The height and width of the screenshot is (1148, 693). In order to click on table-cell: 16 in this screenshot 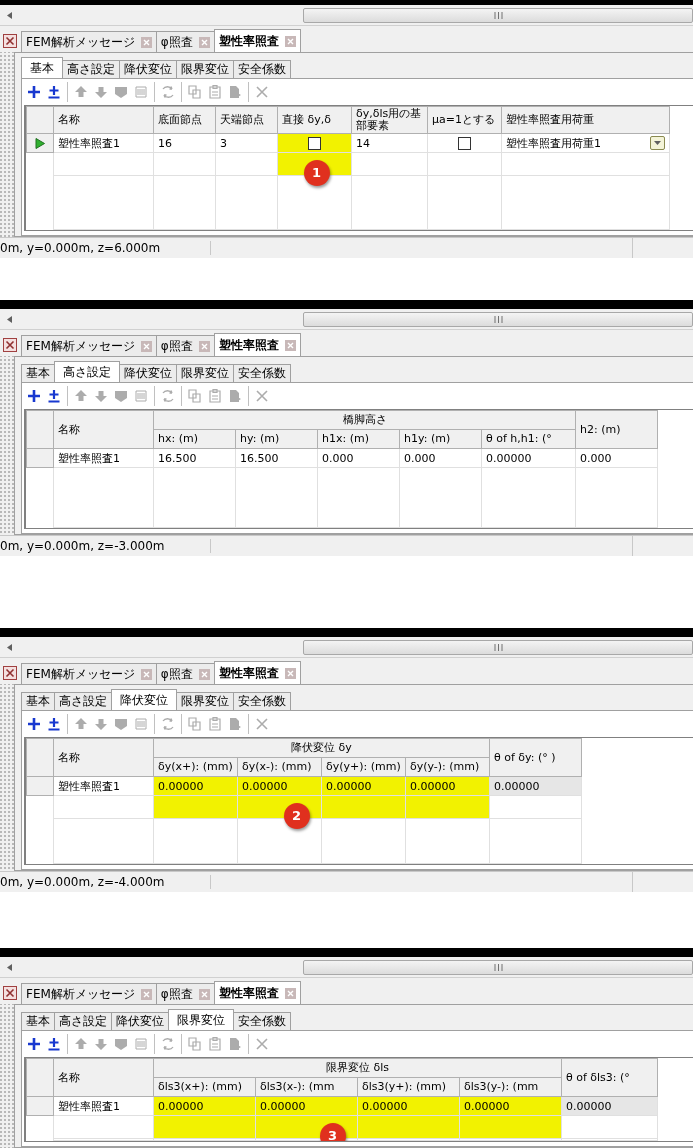, I will do `click(184, 143)`.